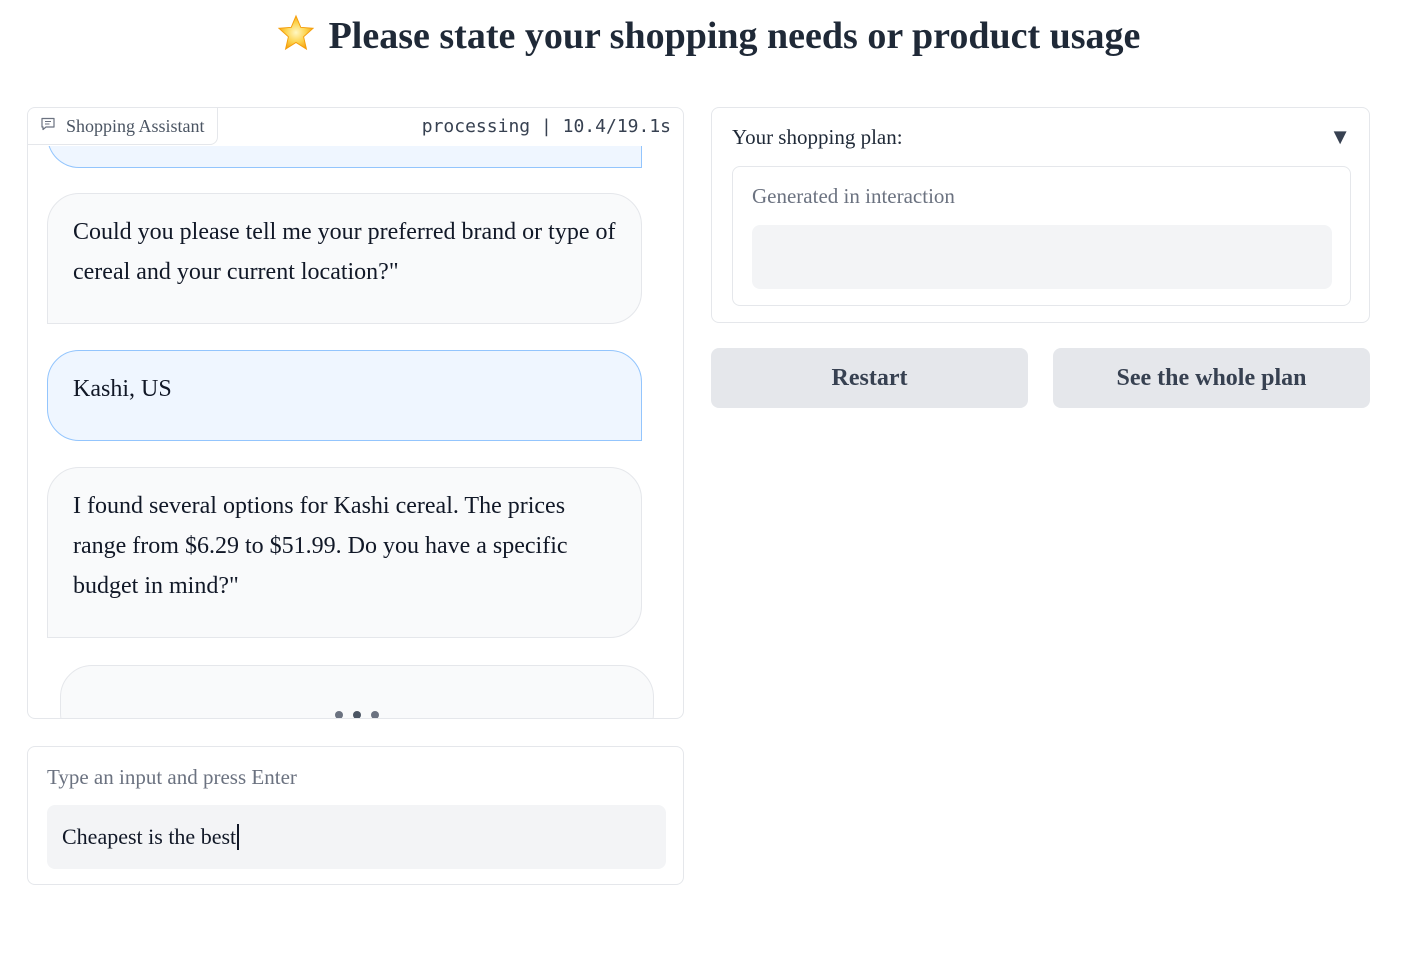  I want to click on generated-plan-box: Generated in interaction, so click(1041, 236).